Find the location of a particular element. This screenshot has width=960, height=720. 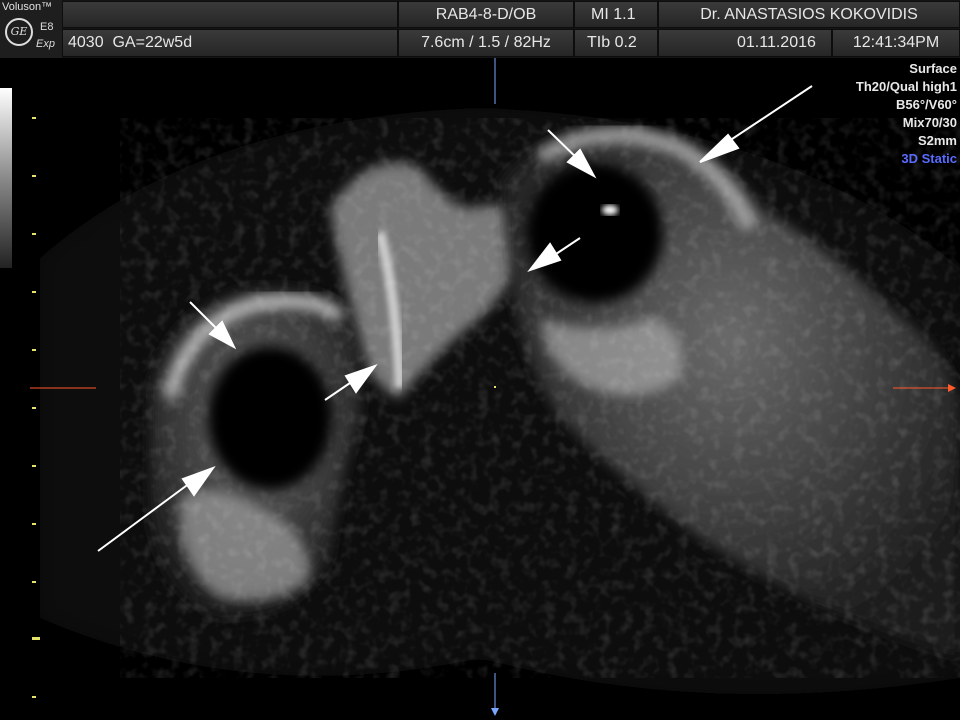

operator-cell: Dr. ANASTASIOS KOKOVIDIS is located at coordinates (809, 14).